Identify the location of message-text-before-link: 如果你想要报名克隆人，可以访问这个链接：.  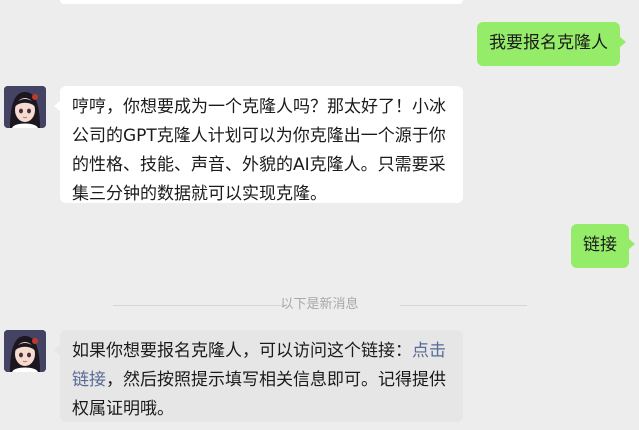
(242, 351).